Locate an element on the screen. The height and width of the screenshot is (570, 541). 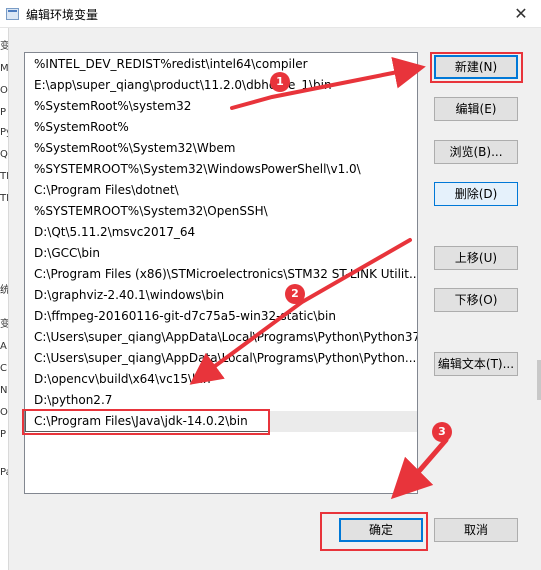
step-badge-3: 3 is located at coordinates (442, 432).